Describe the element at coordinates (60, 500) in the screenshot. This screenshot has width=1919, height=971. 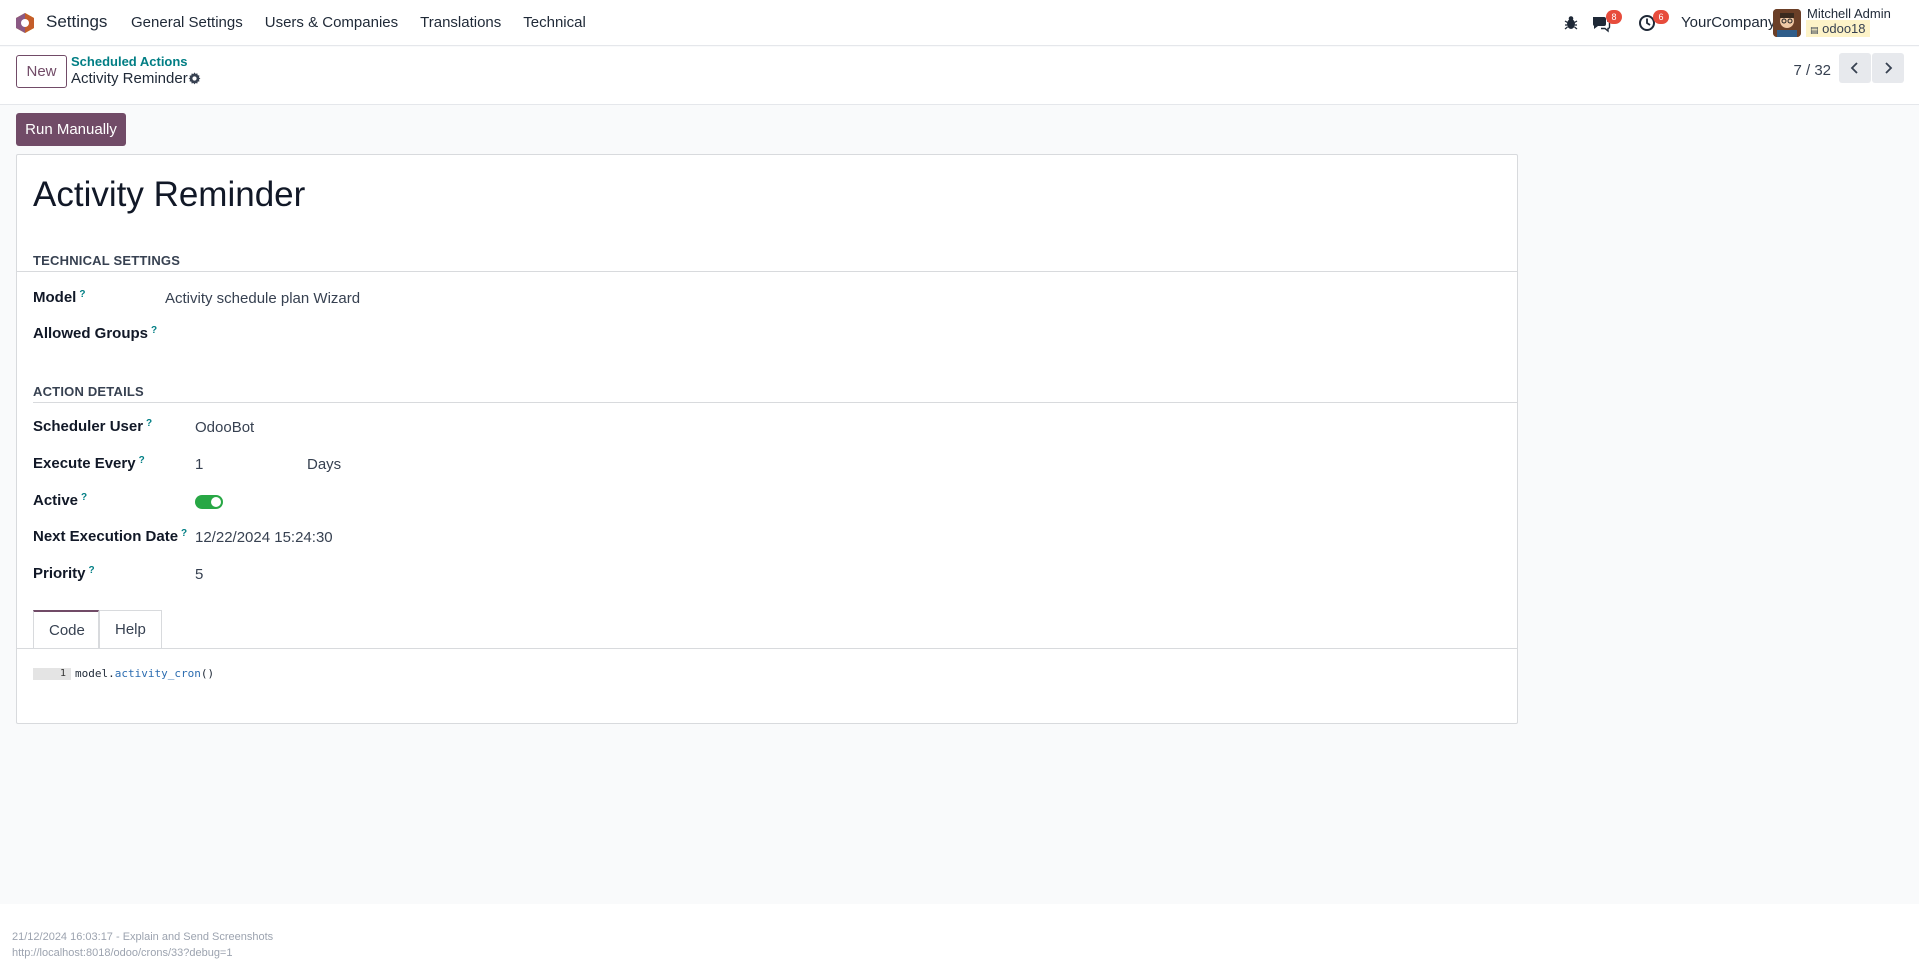
I see `active-label: Active?` at that location.